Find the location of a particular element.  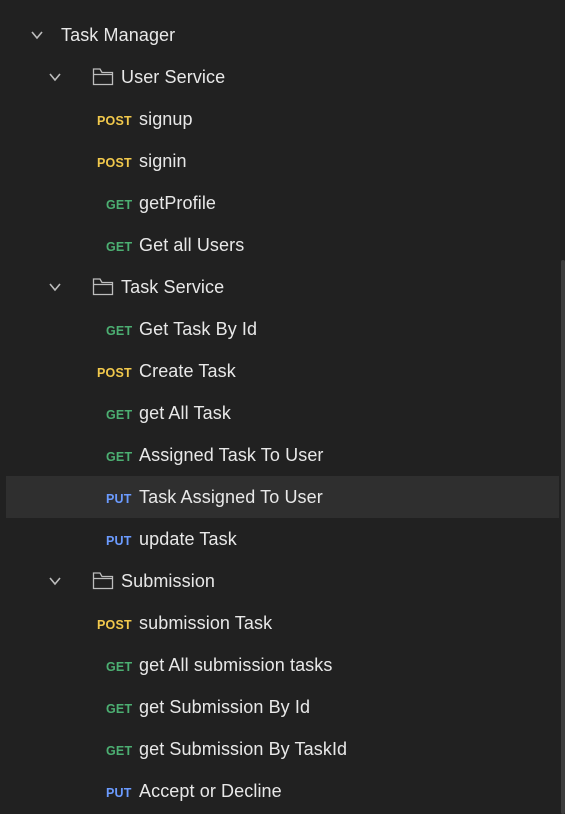

folder-name: Submission is located at coordinates (168, 581).